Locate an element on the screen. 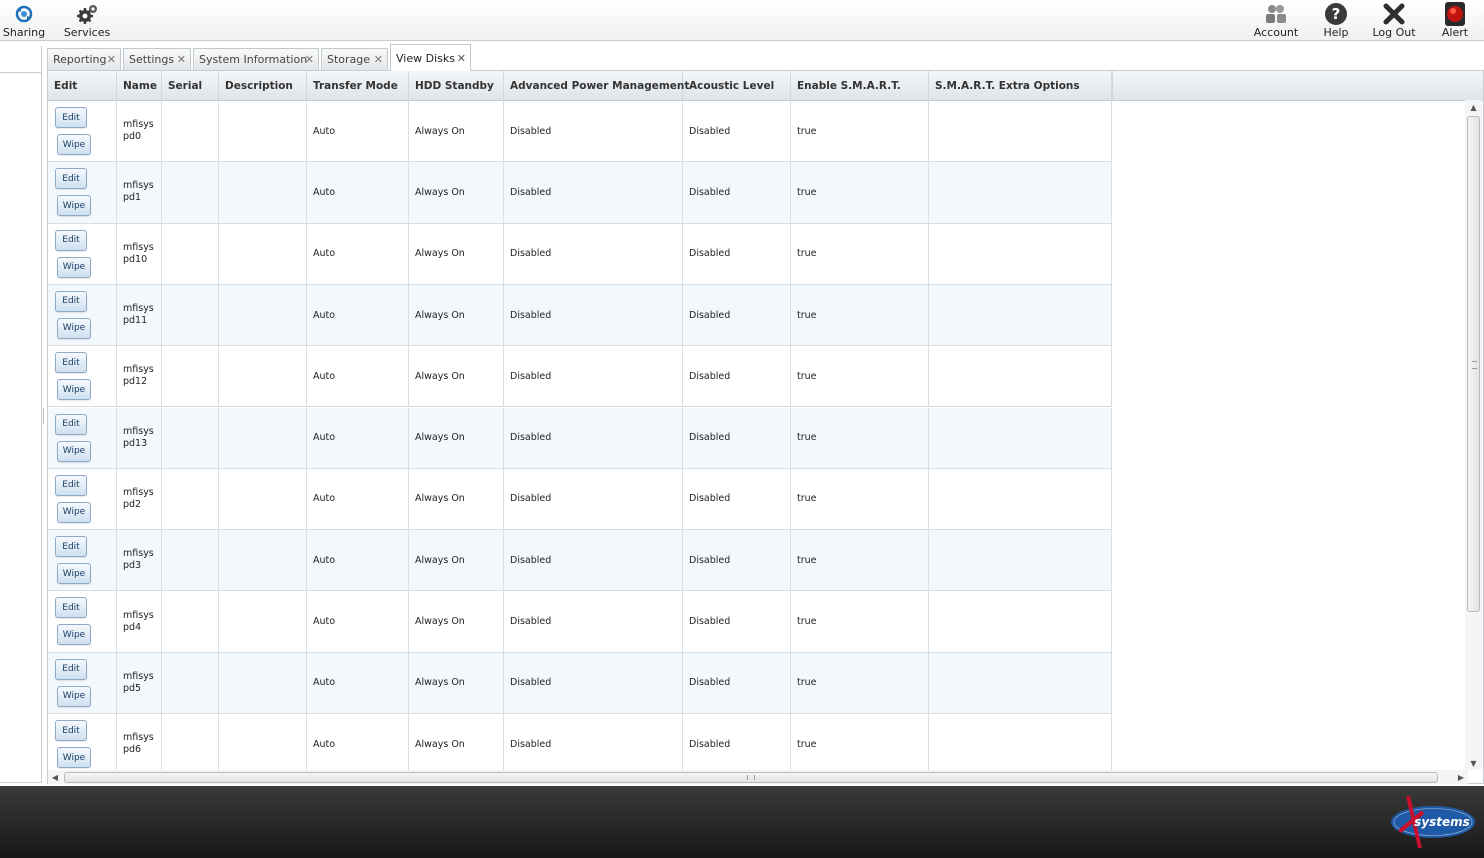 The image size is (1484, 858). scroll-down-icon: ▼ is located at coordinates (1473, 763).